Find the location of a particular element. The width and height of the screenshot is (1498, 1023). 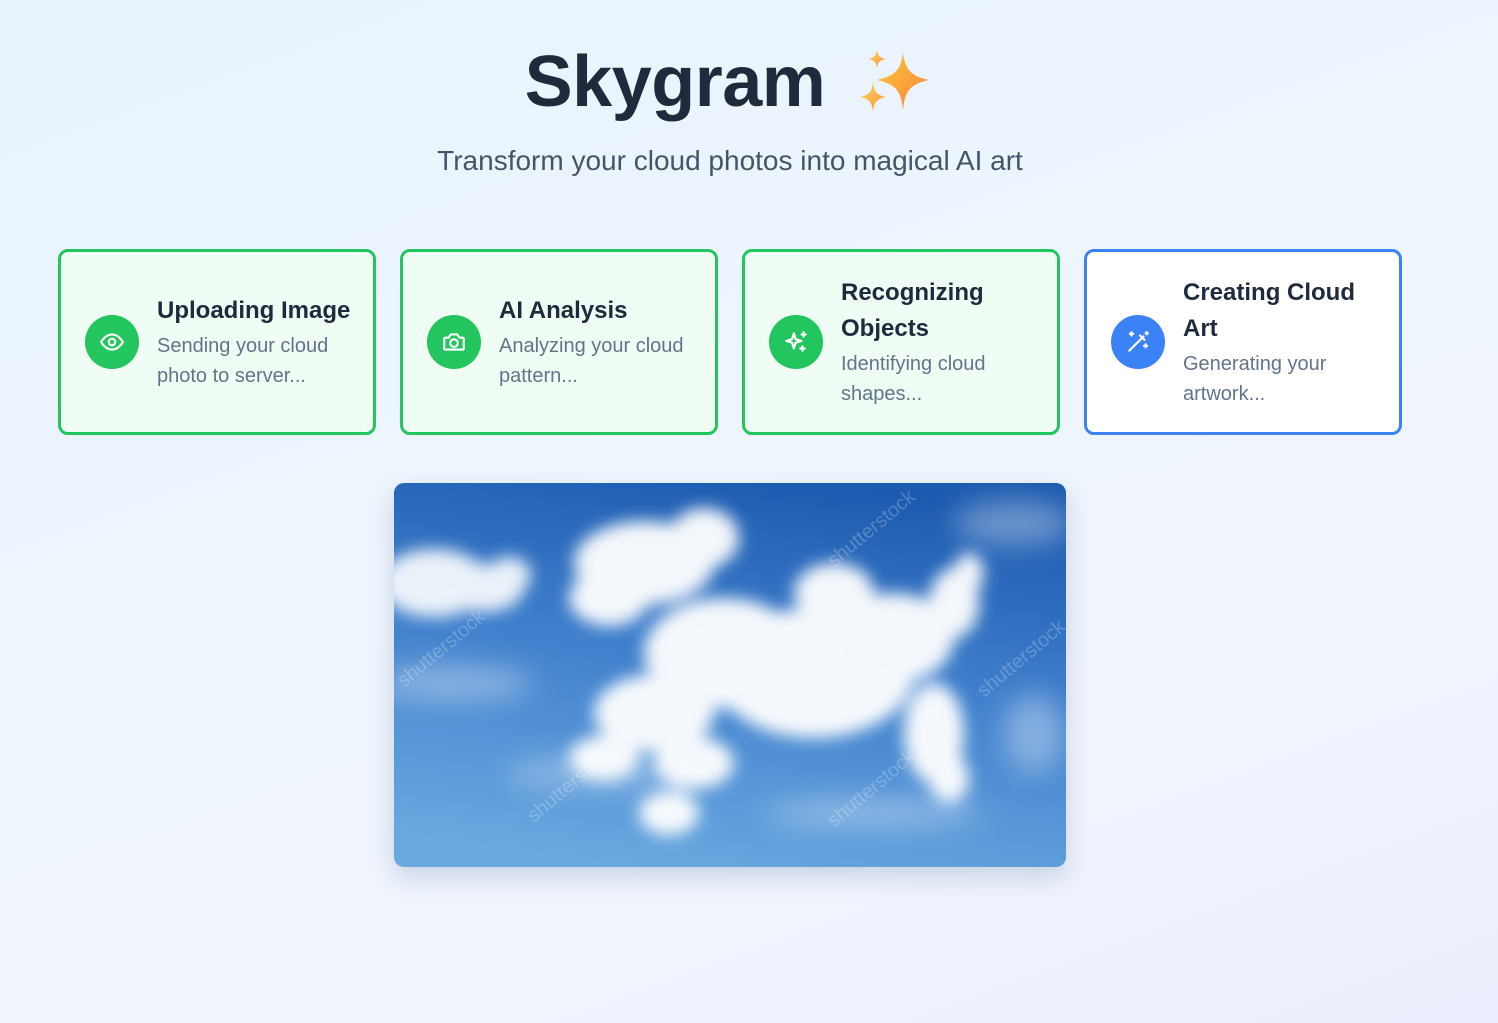

eye-icon is located at coordinates (112, 342).